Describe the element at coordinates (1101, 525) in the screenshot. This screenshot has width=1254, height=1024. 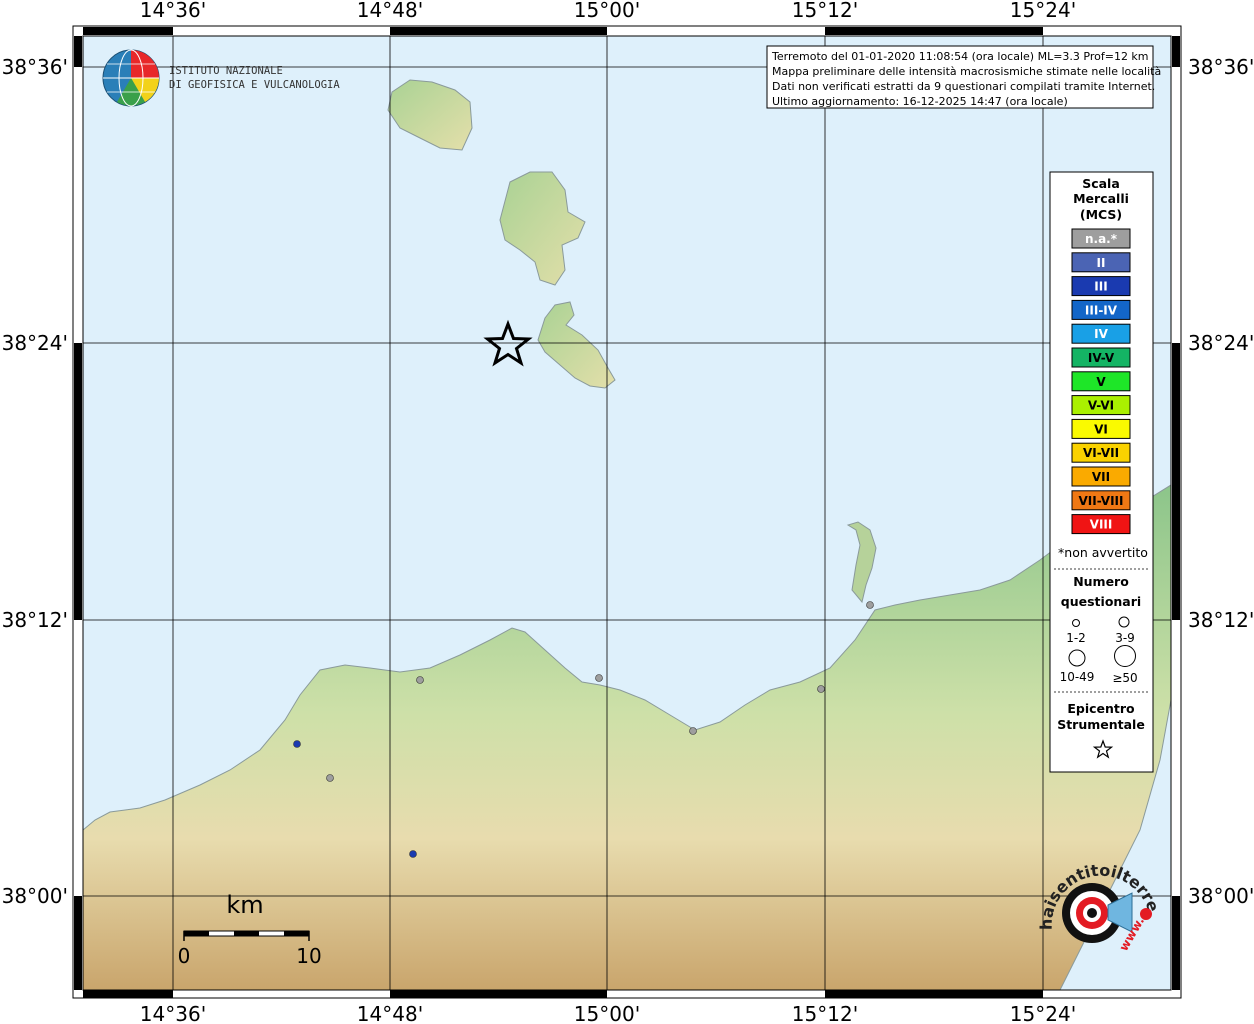
I see `legend-swatch-label: VIII` at that location.